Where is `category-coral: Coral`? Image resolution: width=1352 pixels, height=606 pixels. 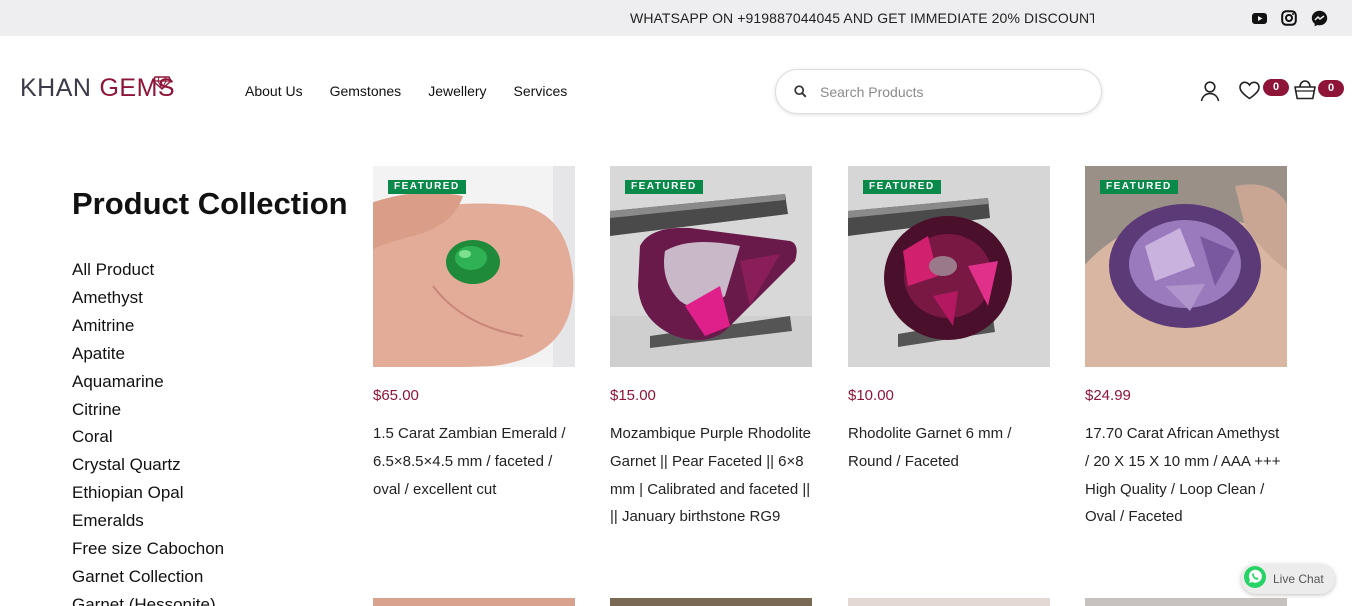 category-coral: Coral is located at coordinates (148, 437).